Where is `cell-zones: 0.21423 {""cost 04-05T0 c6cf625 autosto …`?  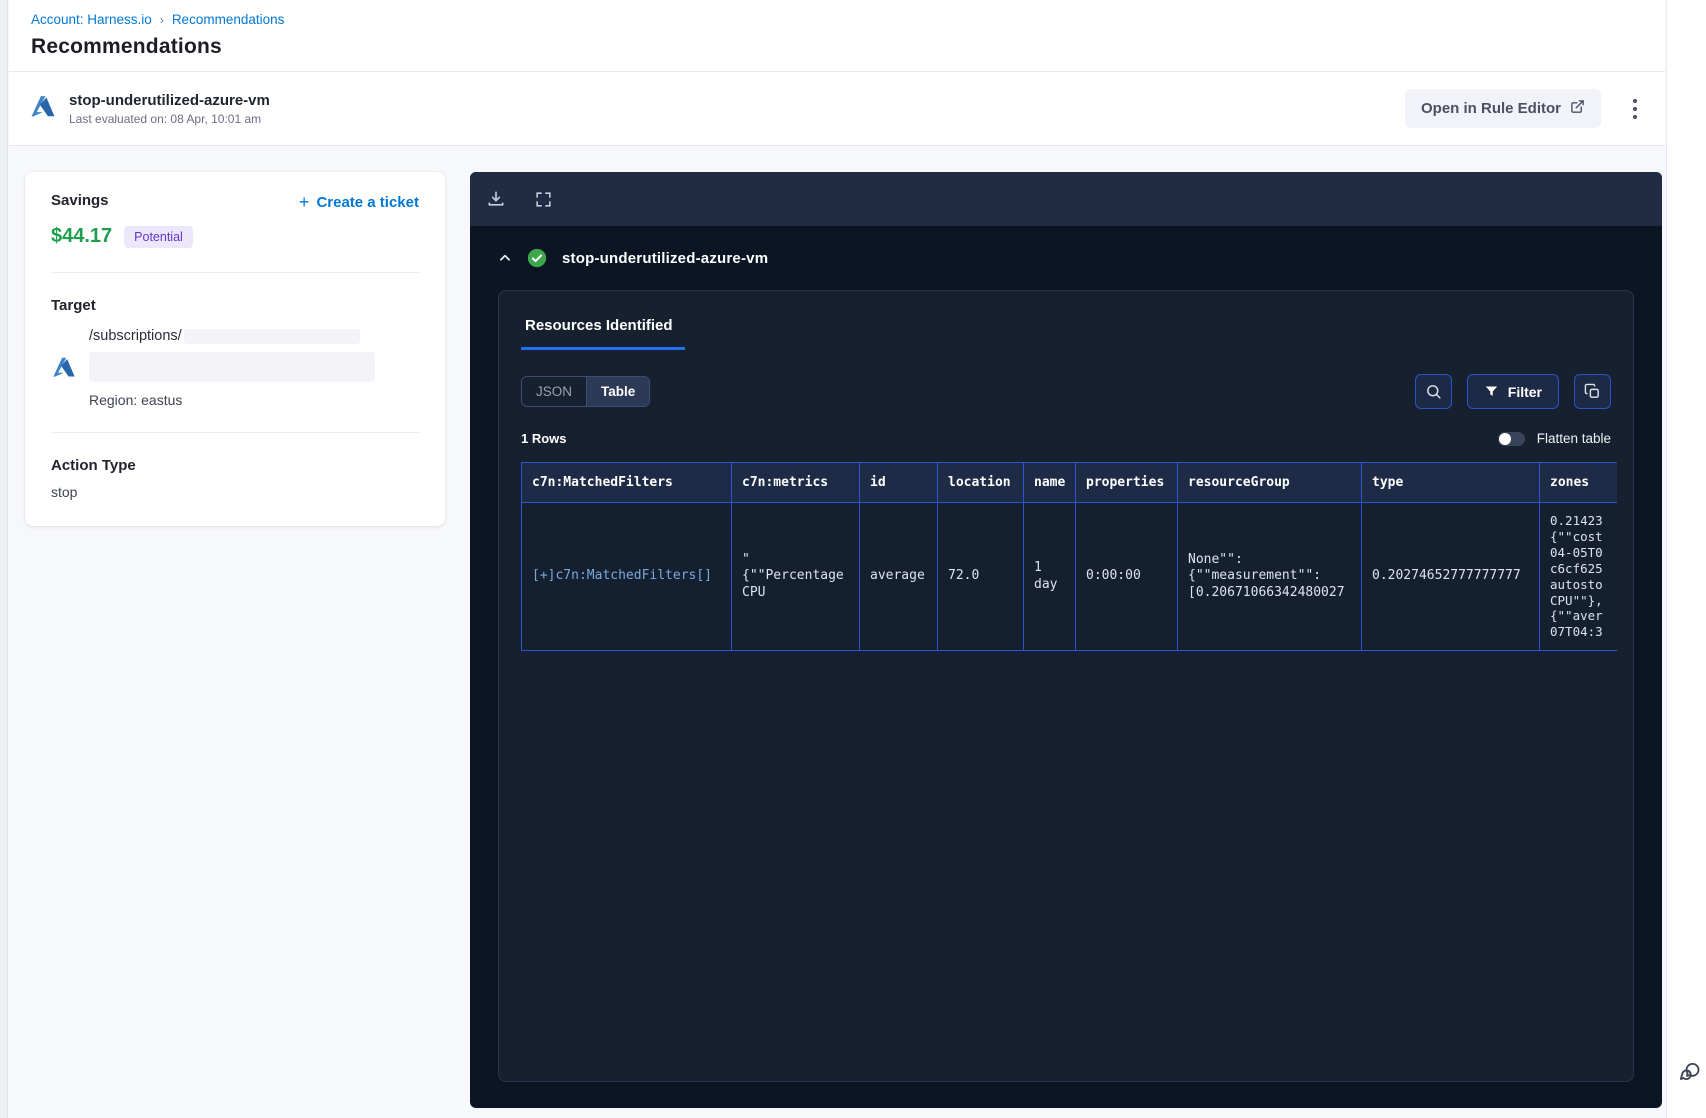
cell-zones: 0.21423 {""cost 04-05T0 c6cf625 autosto … is located at coordinates (1578, 576).